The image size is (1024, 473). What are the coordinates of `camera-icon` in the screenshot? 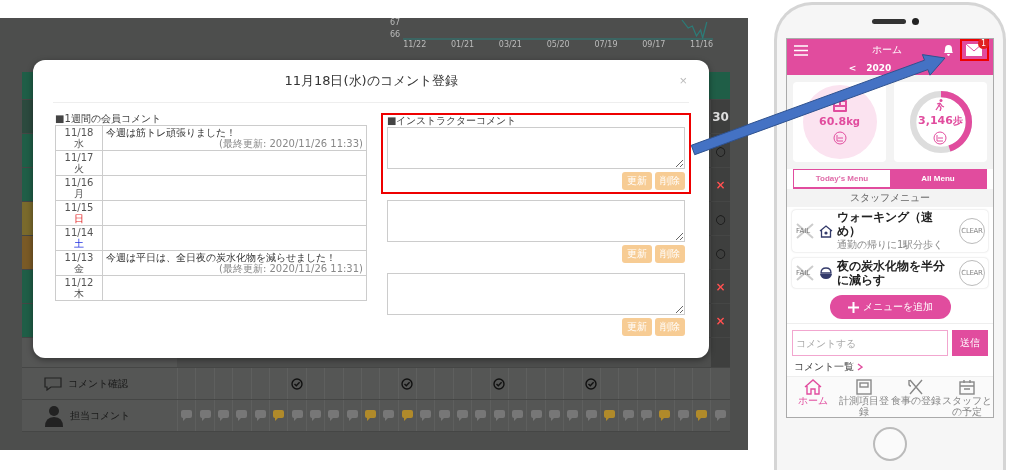 It's located at (915, 21).